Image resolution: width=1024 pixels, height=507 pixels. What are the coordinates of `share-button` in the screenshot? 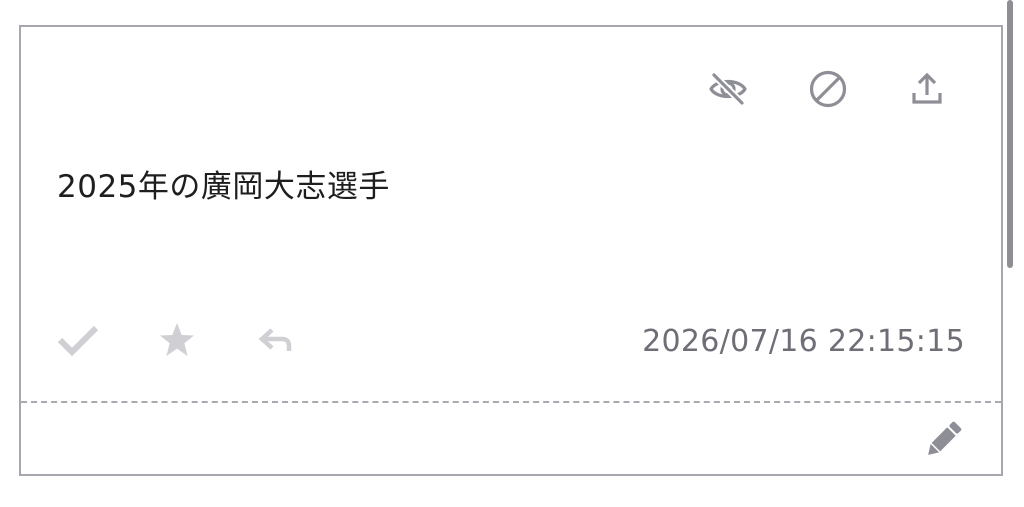 It's located at (927, 89).